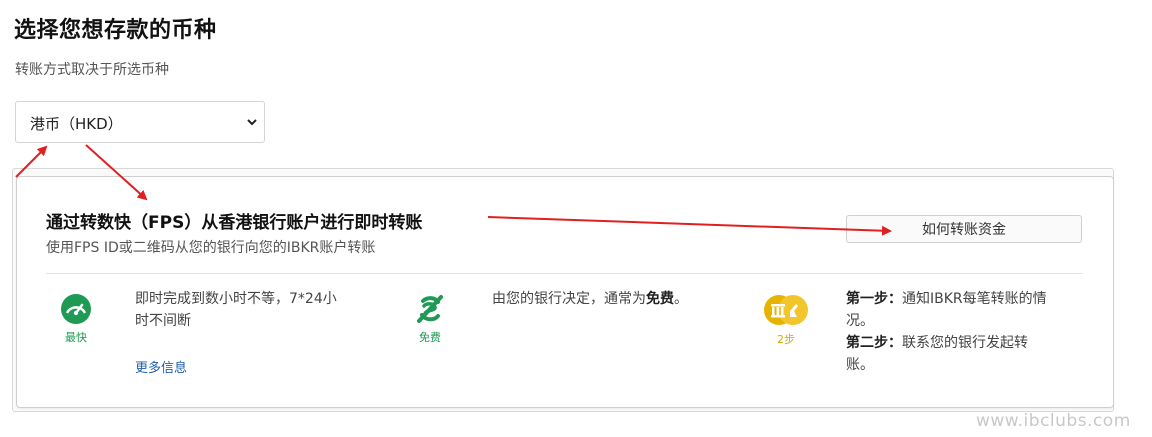  Describe the element at coordinates (76, 124) in the screenshot. I see `currency-select-value: 港币（HKD）` at that location.